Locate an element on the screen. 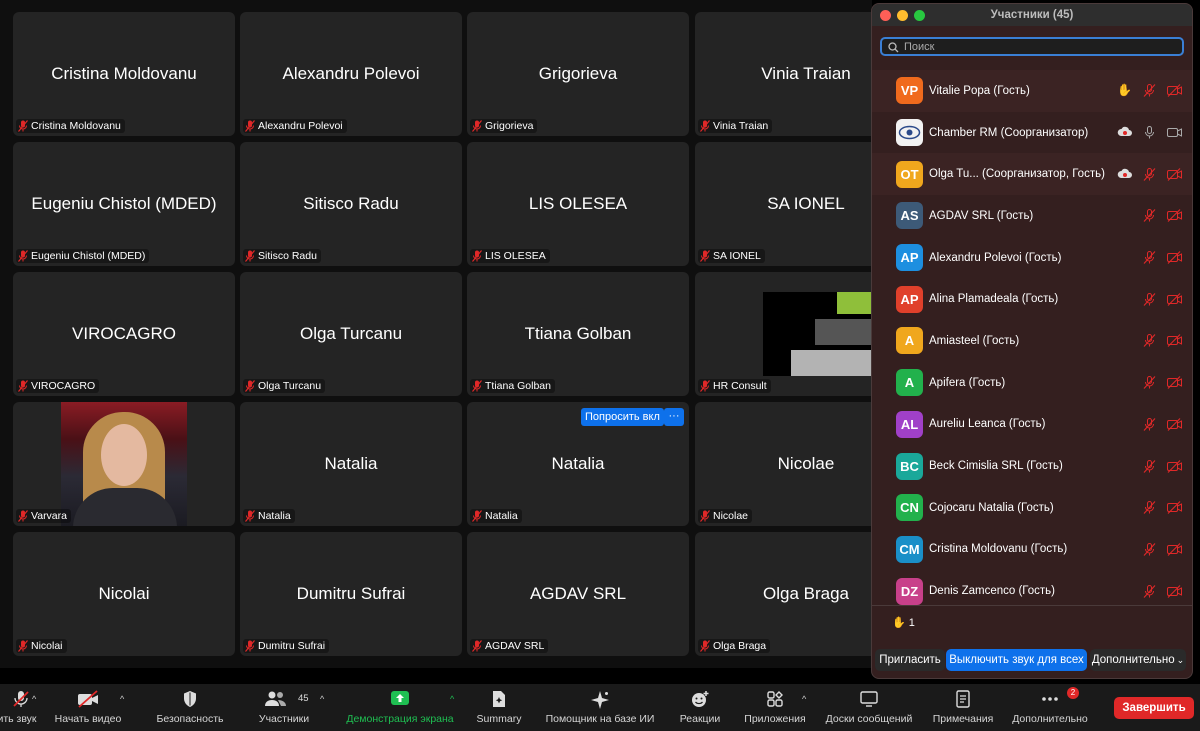  video-tile: Grigorieva Grigorieva is located at coordinates (578, 74).